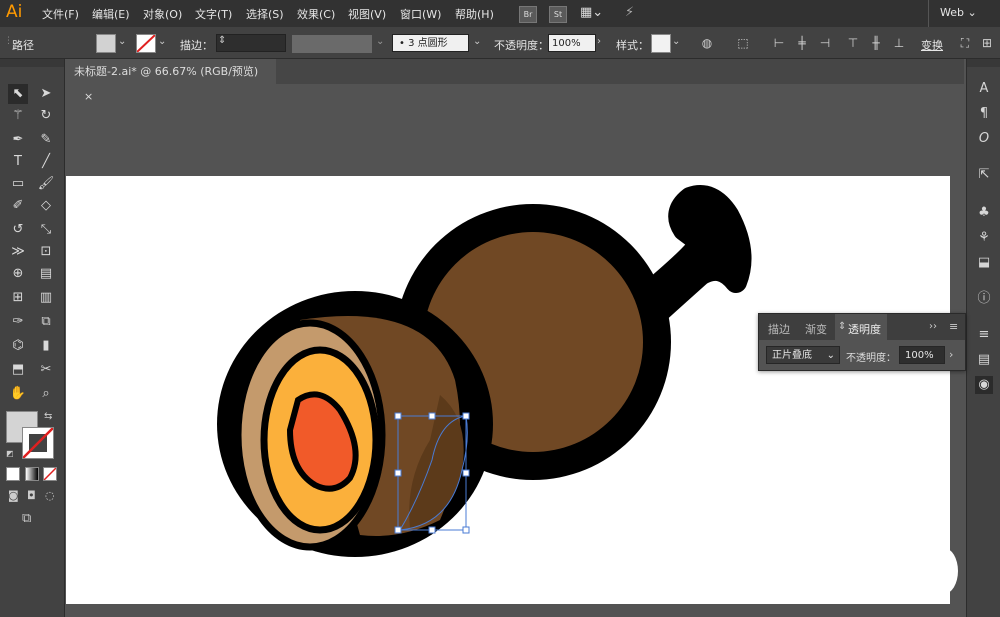  Describe the element at coordinates (466, 473) in the screenshot. I see `handle-middle-right` at that location.